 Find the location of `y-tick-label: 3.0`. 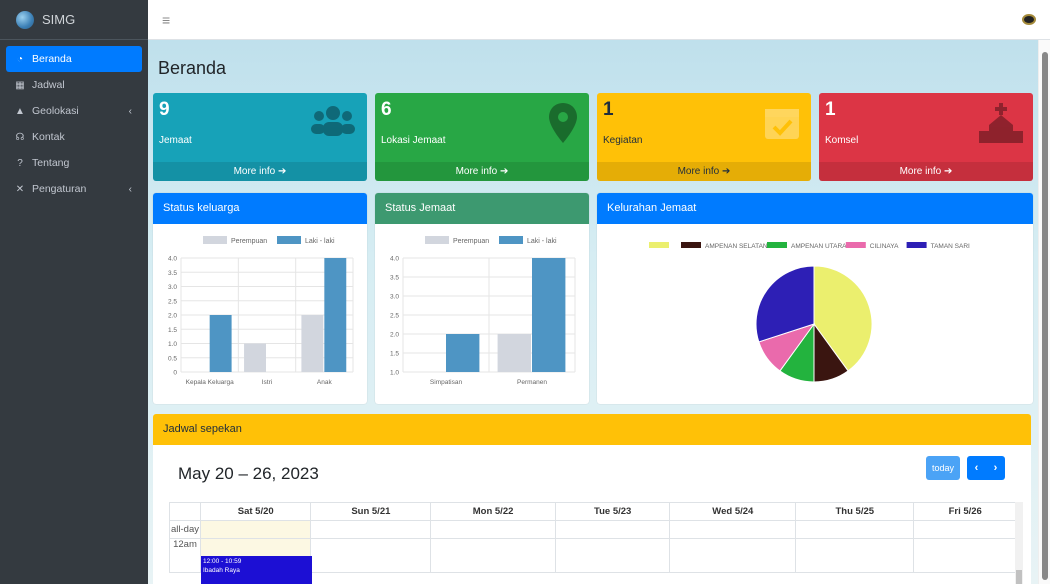

y-tick-label: 3.0 is located at coordinates (394, 297).